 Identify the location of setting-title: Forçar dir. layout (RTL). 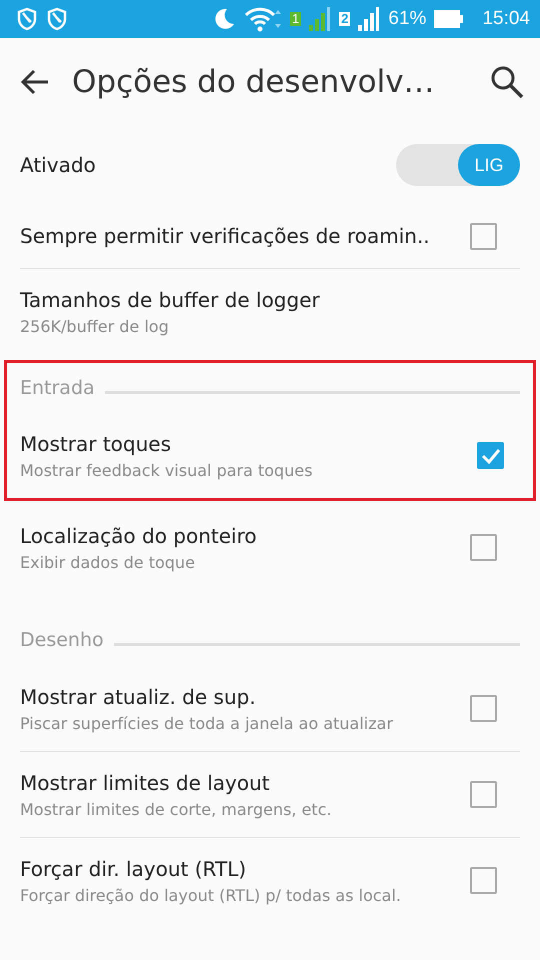
(134, 868).